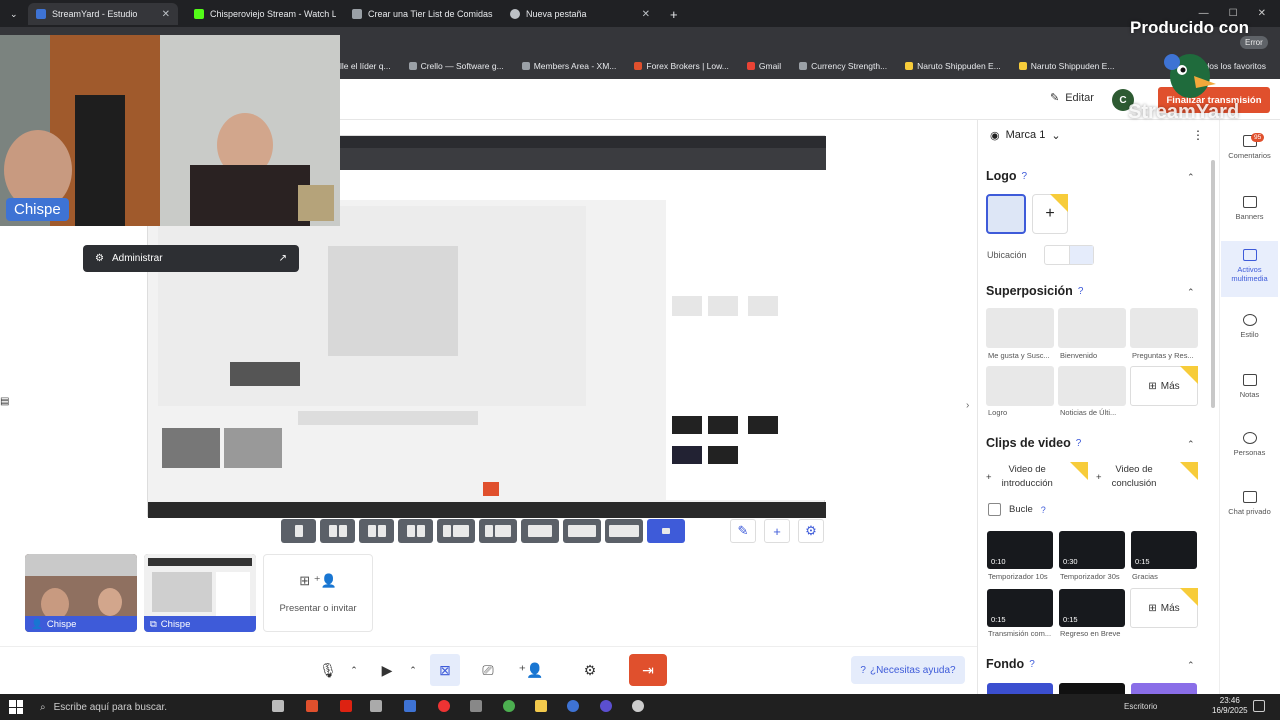 The image size is (1280, 720). Describe the element at coordinates (1249, 269) in the screenshot. I see `nav-media-assets: Activos multimedia` at that location.